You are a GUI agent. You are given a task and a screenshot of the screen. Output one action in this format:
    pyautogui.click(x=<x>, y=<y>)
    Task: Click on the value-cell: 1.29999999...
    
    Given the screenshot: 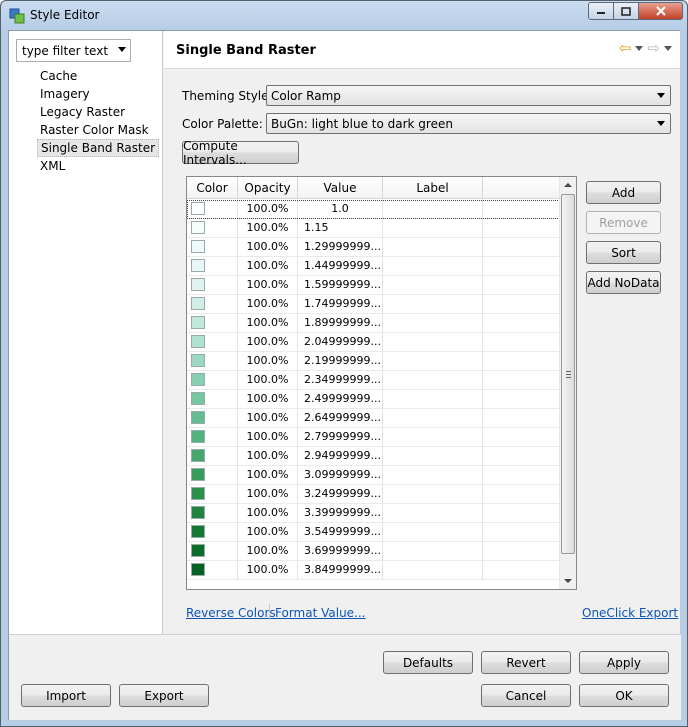 What is the action you would take?
    pyautogui.click(x=340, y=247)
    